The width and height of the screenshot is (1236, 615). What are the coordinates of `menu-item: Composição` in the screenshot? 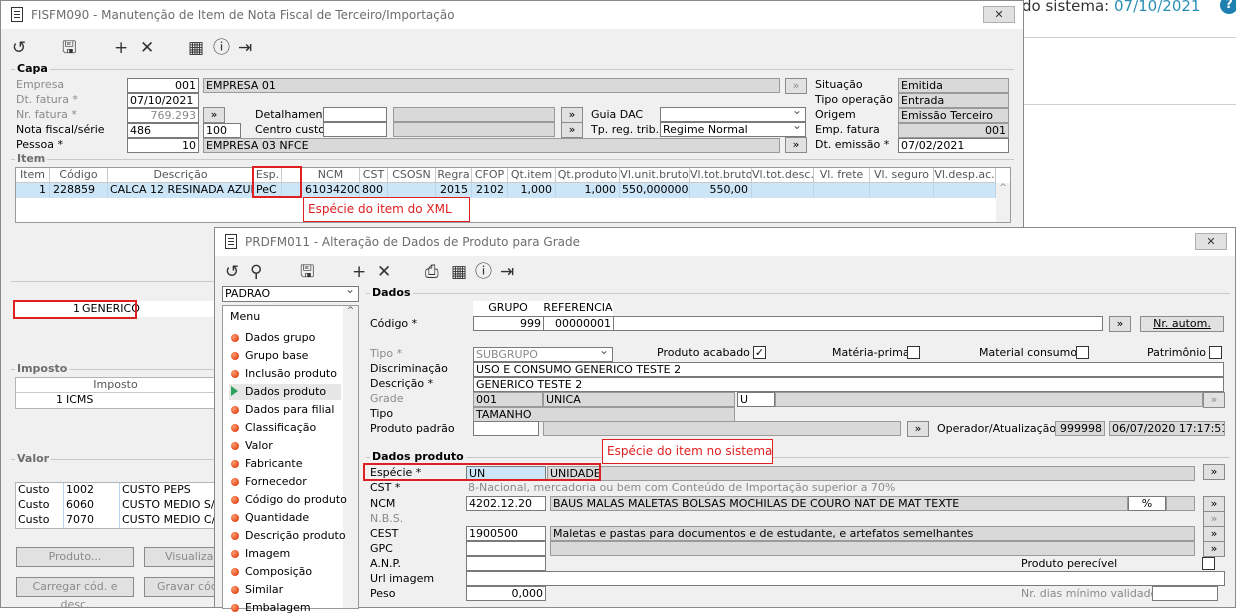 It's located at (271, 572).